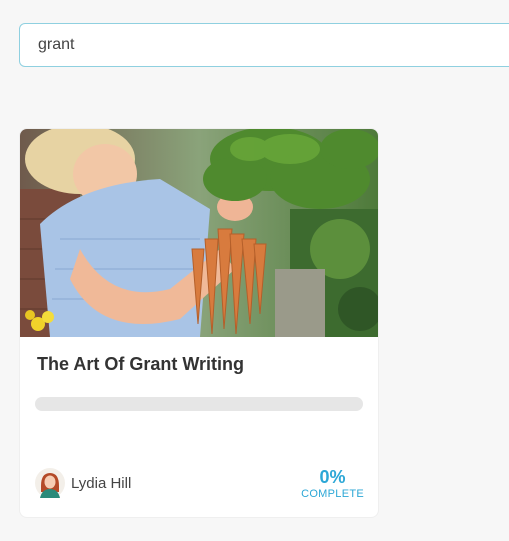  I want to click on author: Lydia Hill, so click(83, 483).